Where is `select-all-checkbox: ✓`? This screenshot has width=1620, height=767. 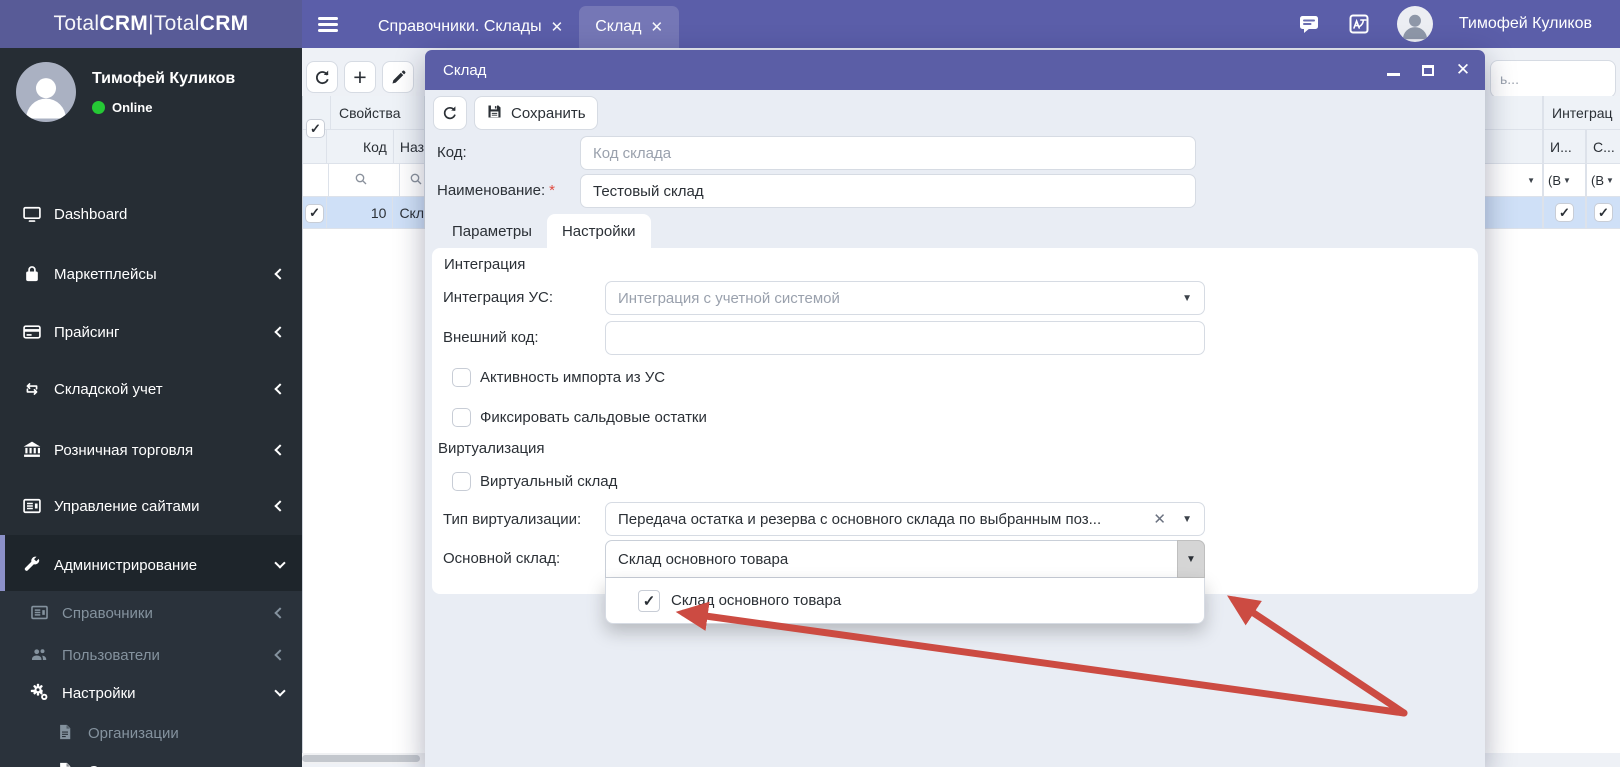
select-all-checkbox: ✓ is located at coordinates (315, 128).